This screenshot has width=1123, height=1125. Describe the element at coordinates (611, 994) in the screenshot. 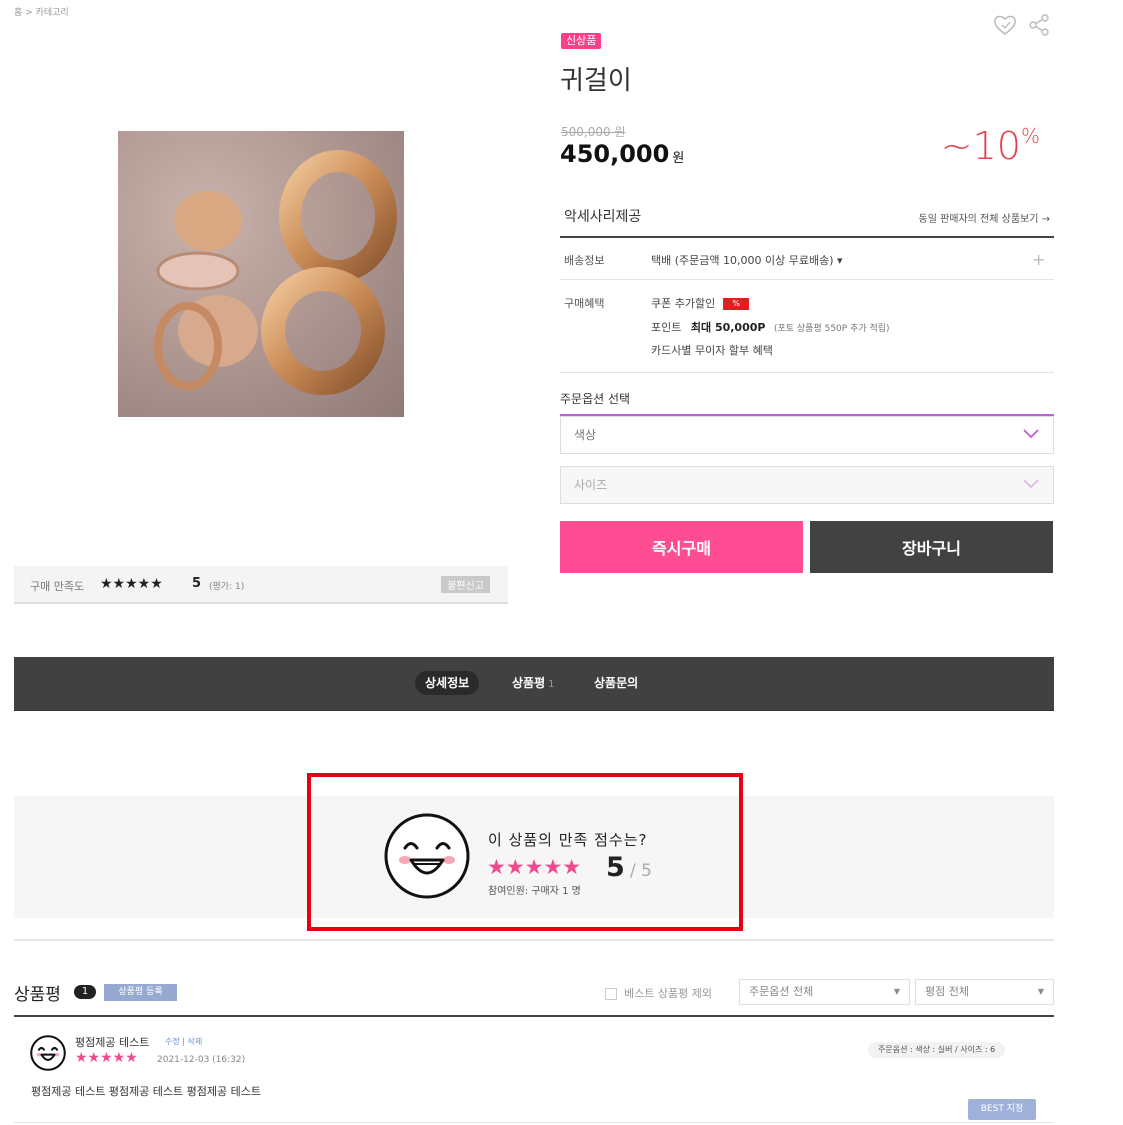

I see `checkbox-icon` at that location.